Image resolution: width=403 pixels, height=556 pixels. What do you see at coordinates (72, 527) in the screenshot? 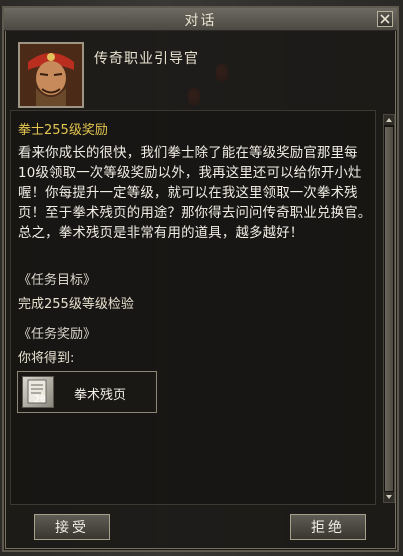
I see `accept-button: 接受` at bounding box center [72, 527].